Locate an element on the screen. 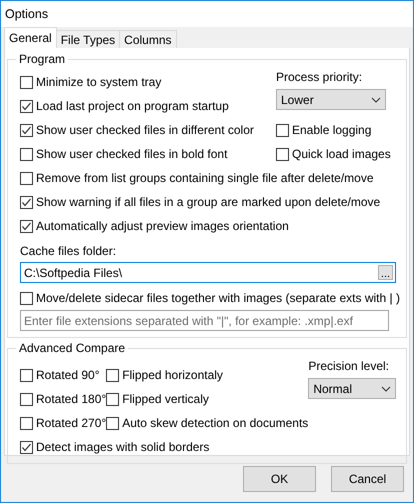  checkbox-option: Load last project on program startup is located at coordinates (137, 106).